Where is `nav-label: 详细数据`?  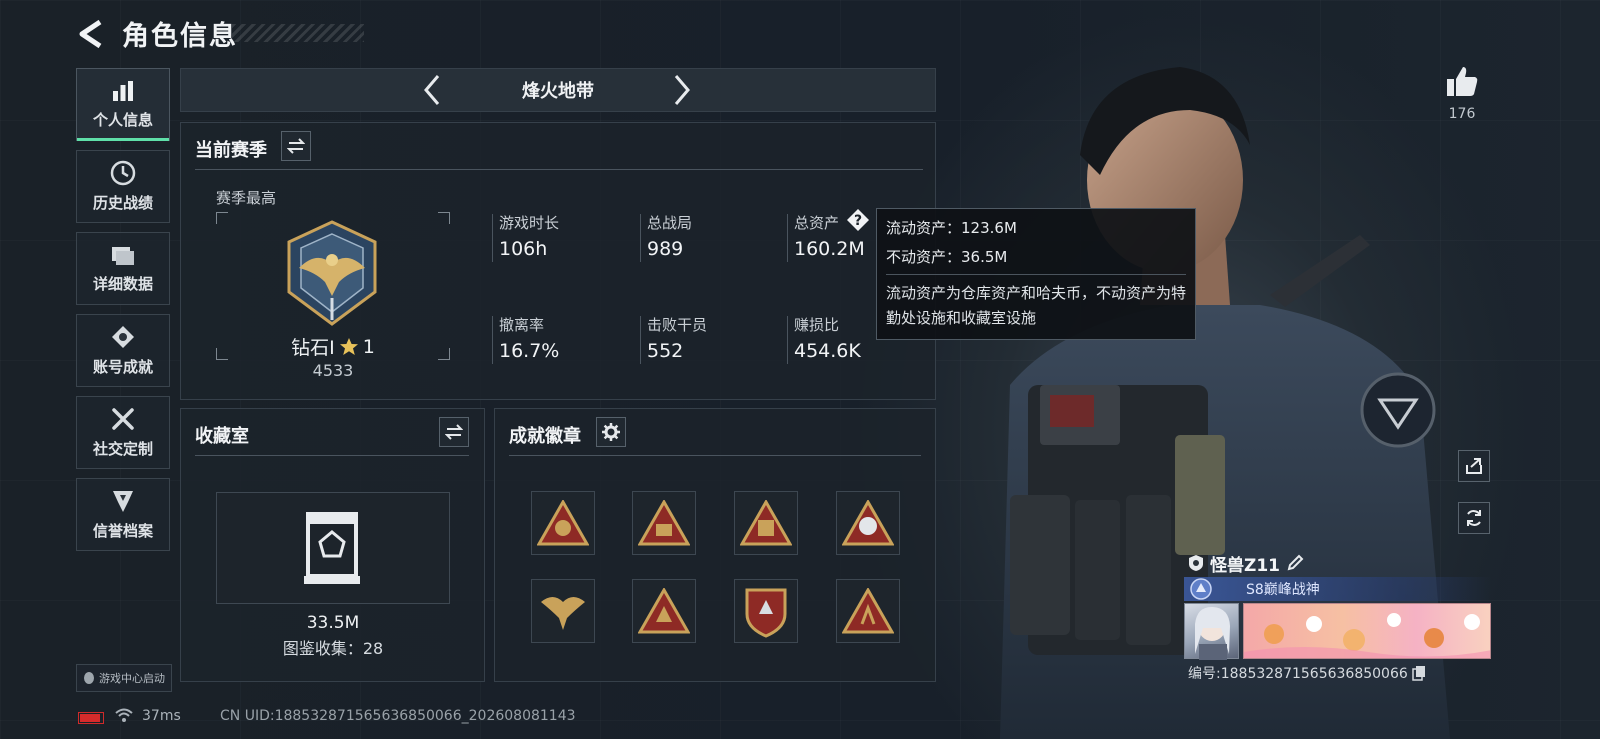
nav-label: 详细数据 is located at coordinates (122, 284).